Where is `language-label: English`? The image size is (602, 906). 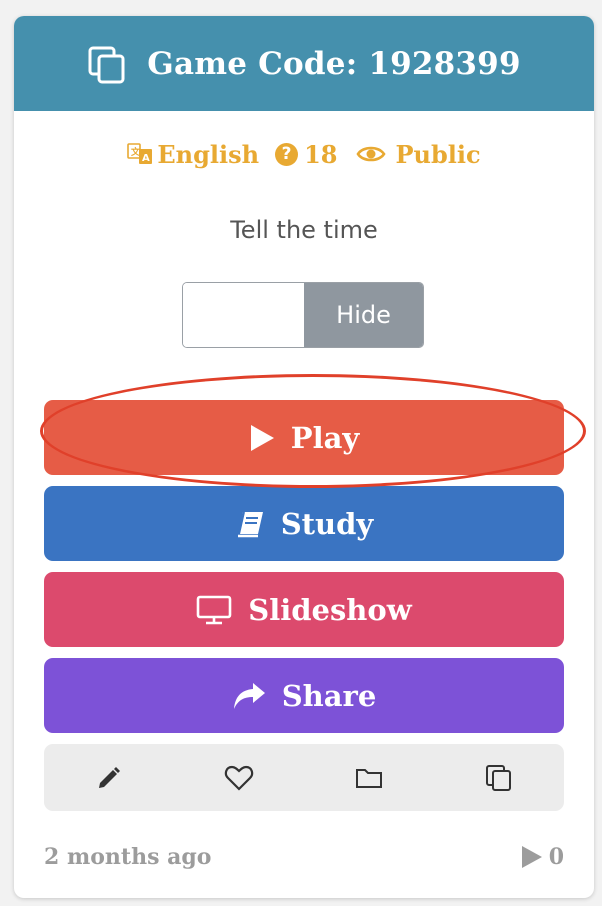
language-label: English is located at coordinates (208, 154).